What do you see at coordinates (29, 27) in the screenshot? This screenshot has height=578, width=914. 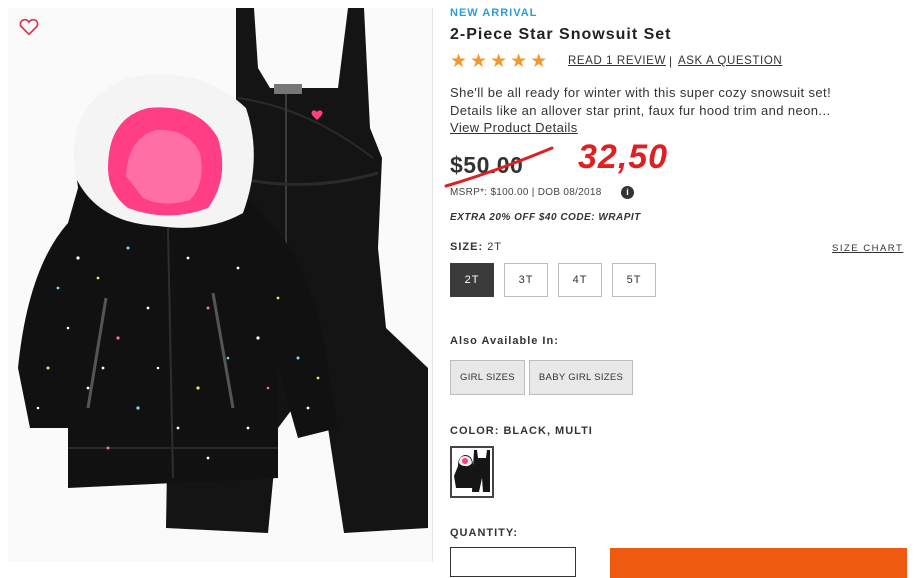 I see `wishlist-heart-icon` at bounding box center [29, 27].